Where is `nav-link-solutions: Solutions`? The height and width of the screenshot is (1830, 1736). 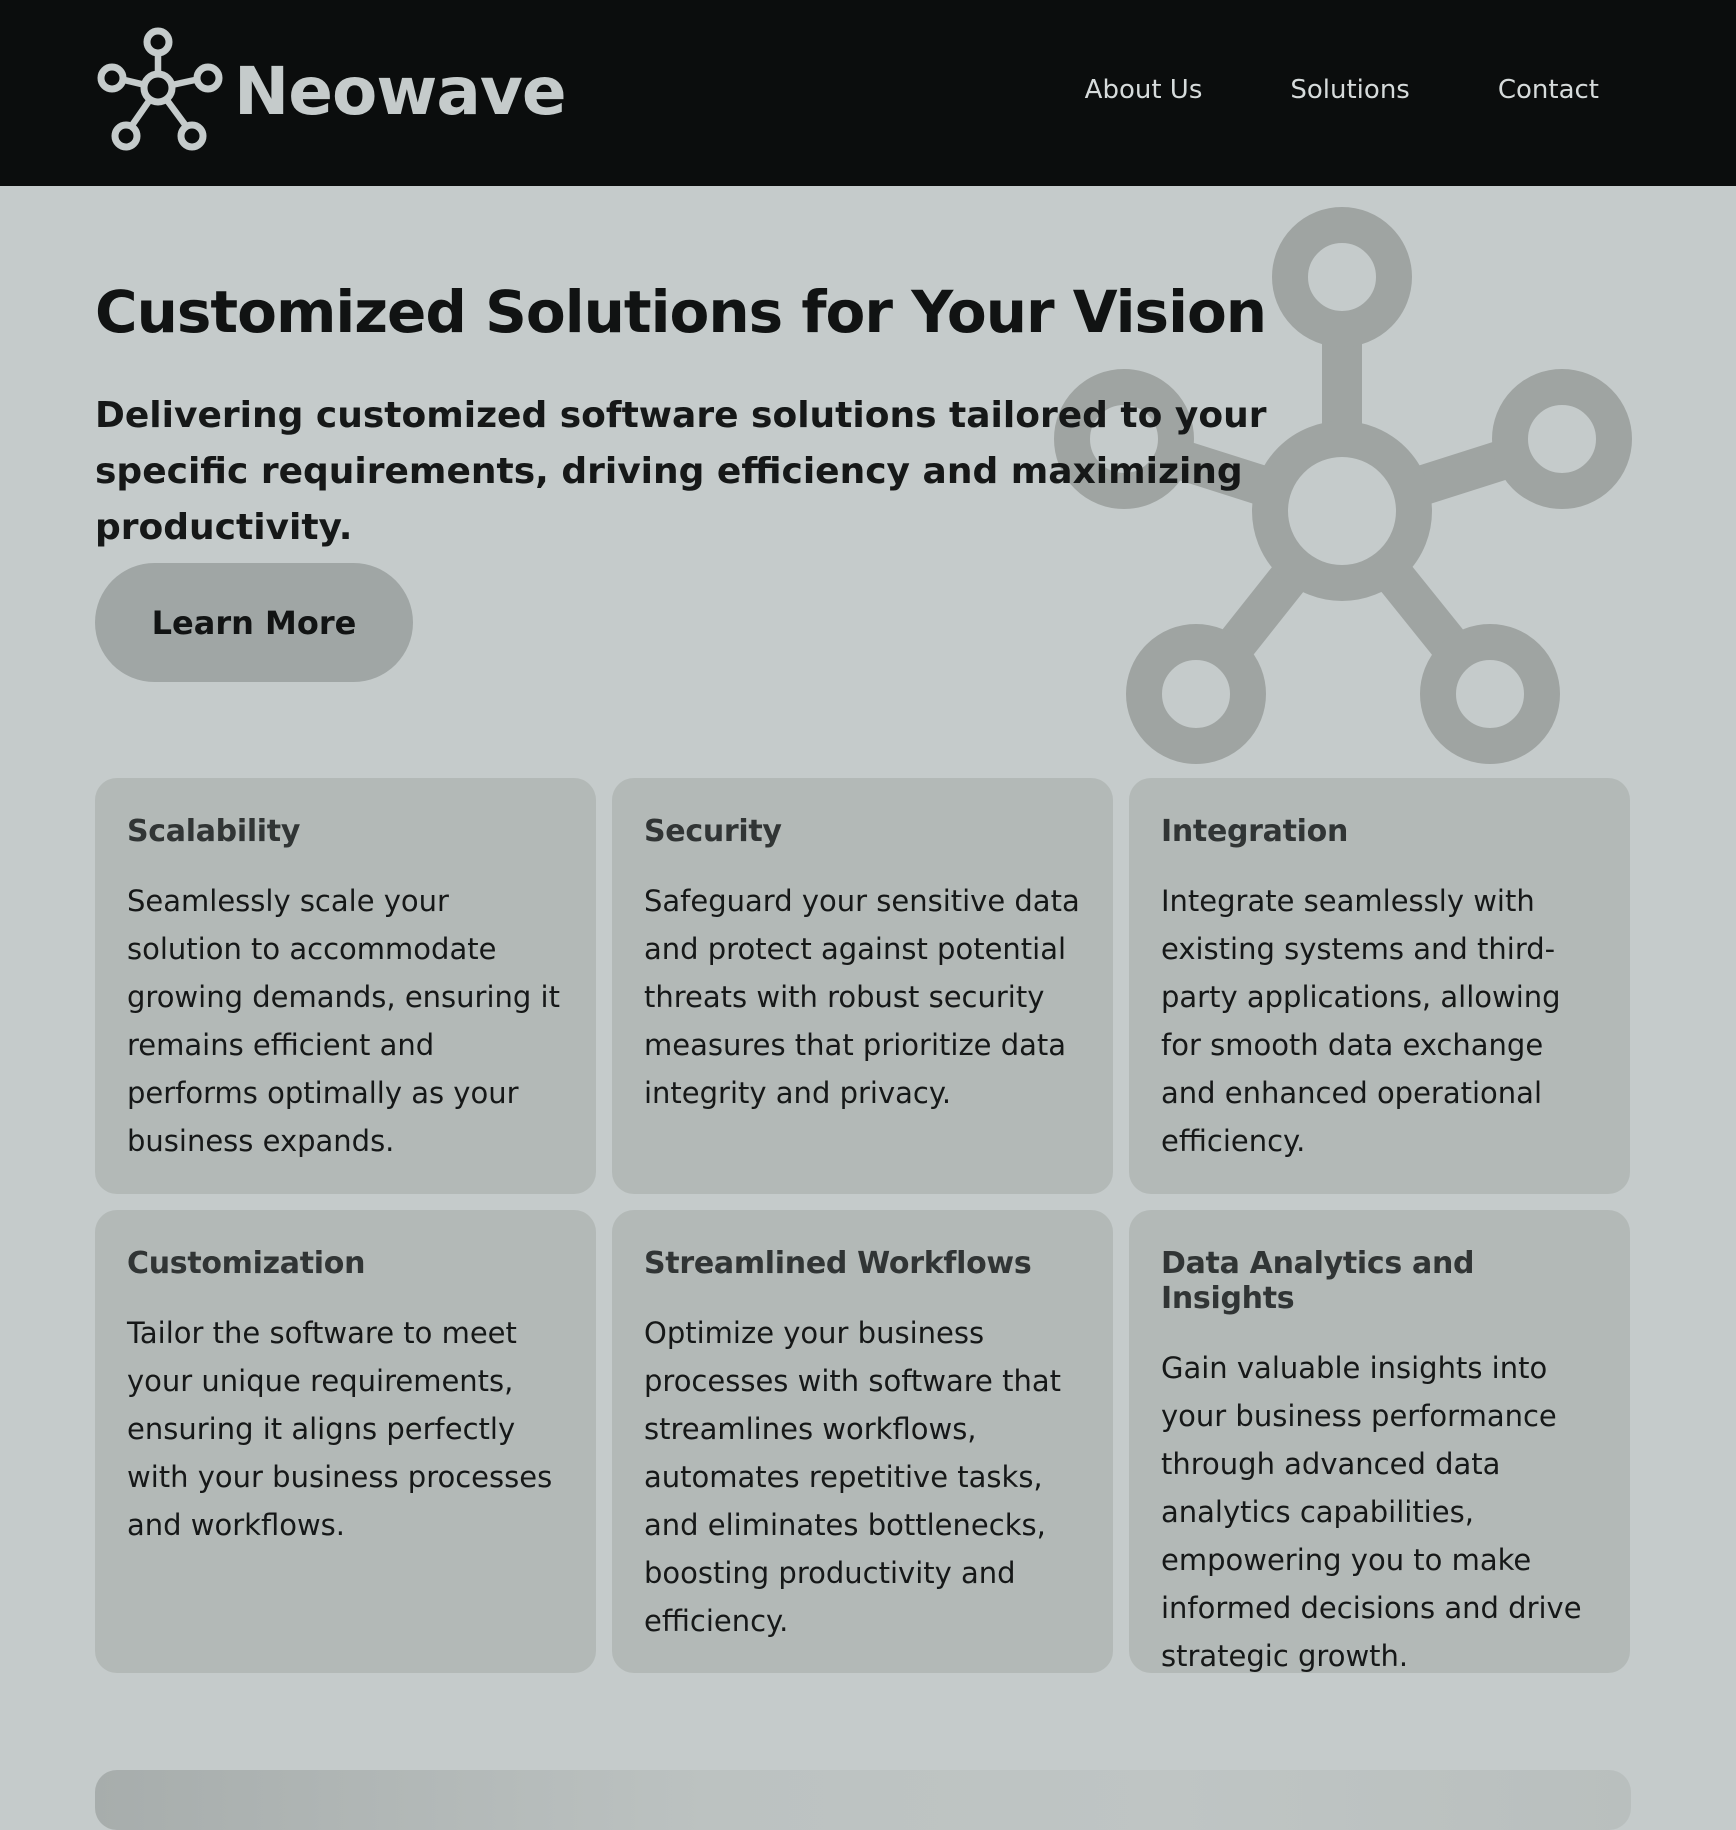 nav-link-solutions: Solutions is located at coordinates (1349, 90).